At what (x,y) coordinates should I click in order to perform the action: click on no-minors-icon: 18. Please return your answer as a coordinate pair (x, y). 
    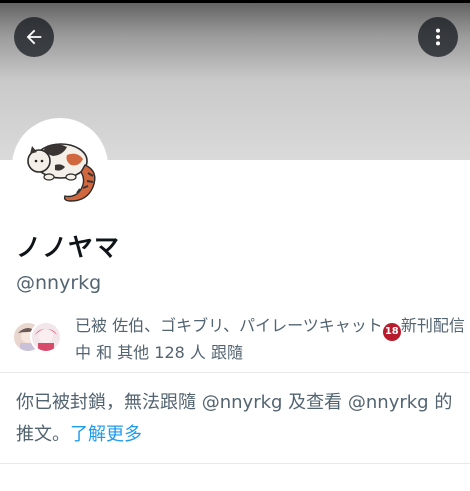
    Looking at the image, I should click on (391, 332).